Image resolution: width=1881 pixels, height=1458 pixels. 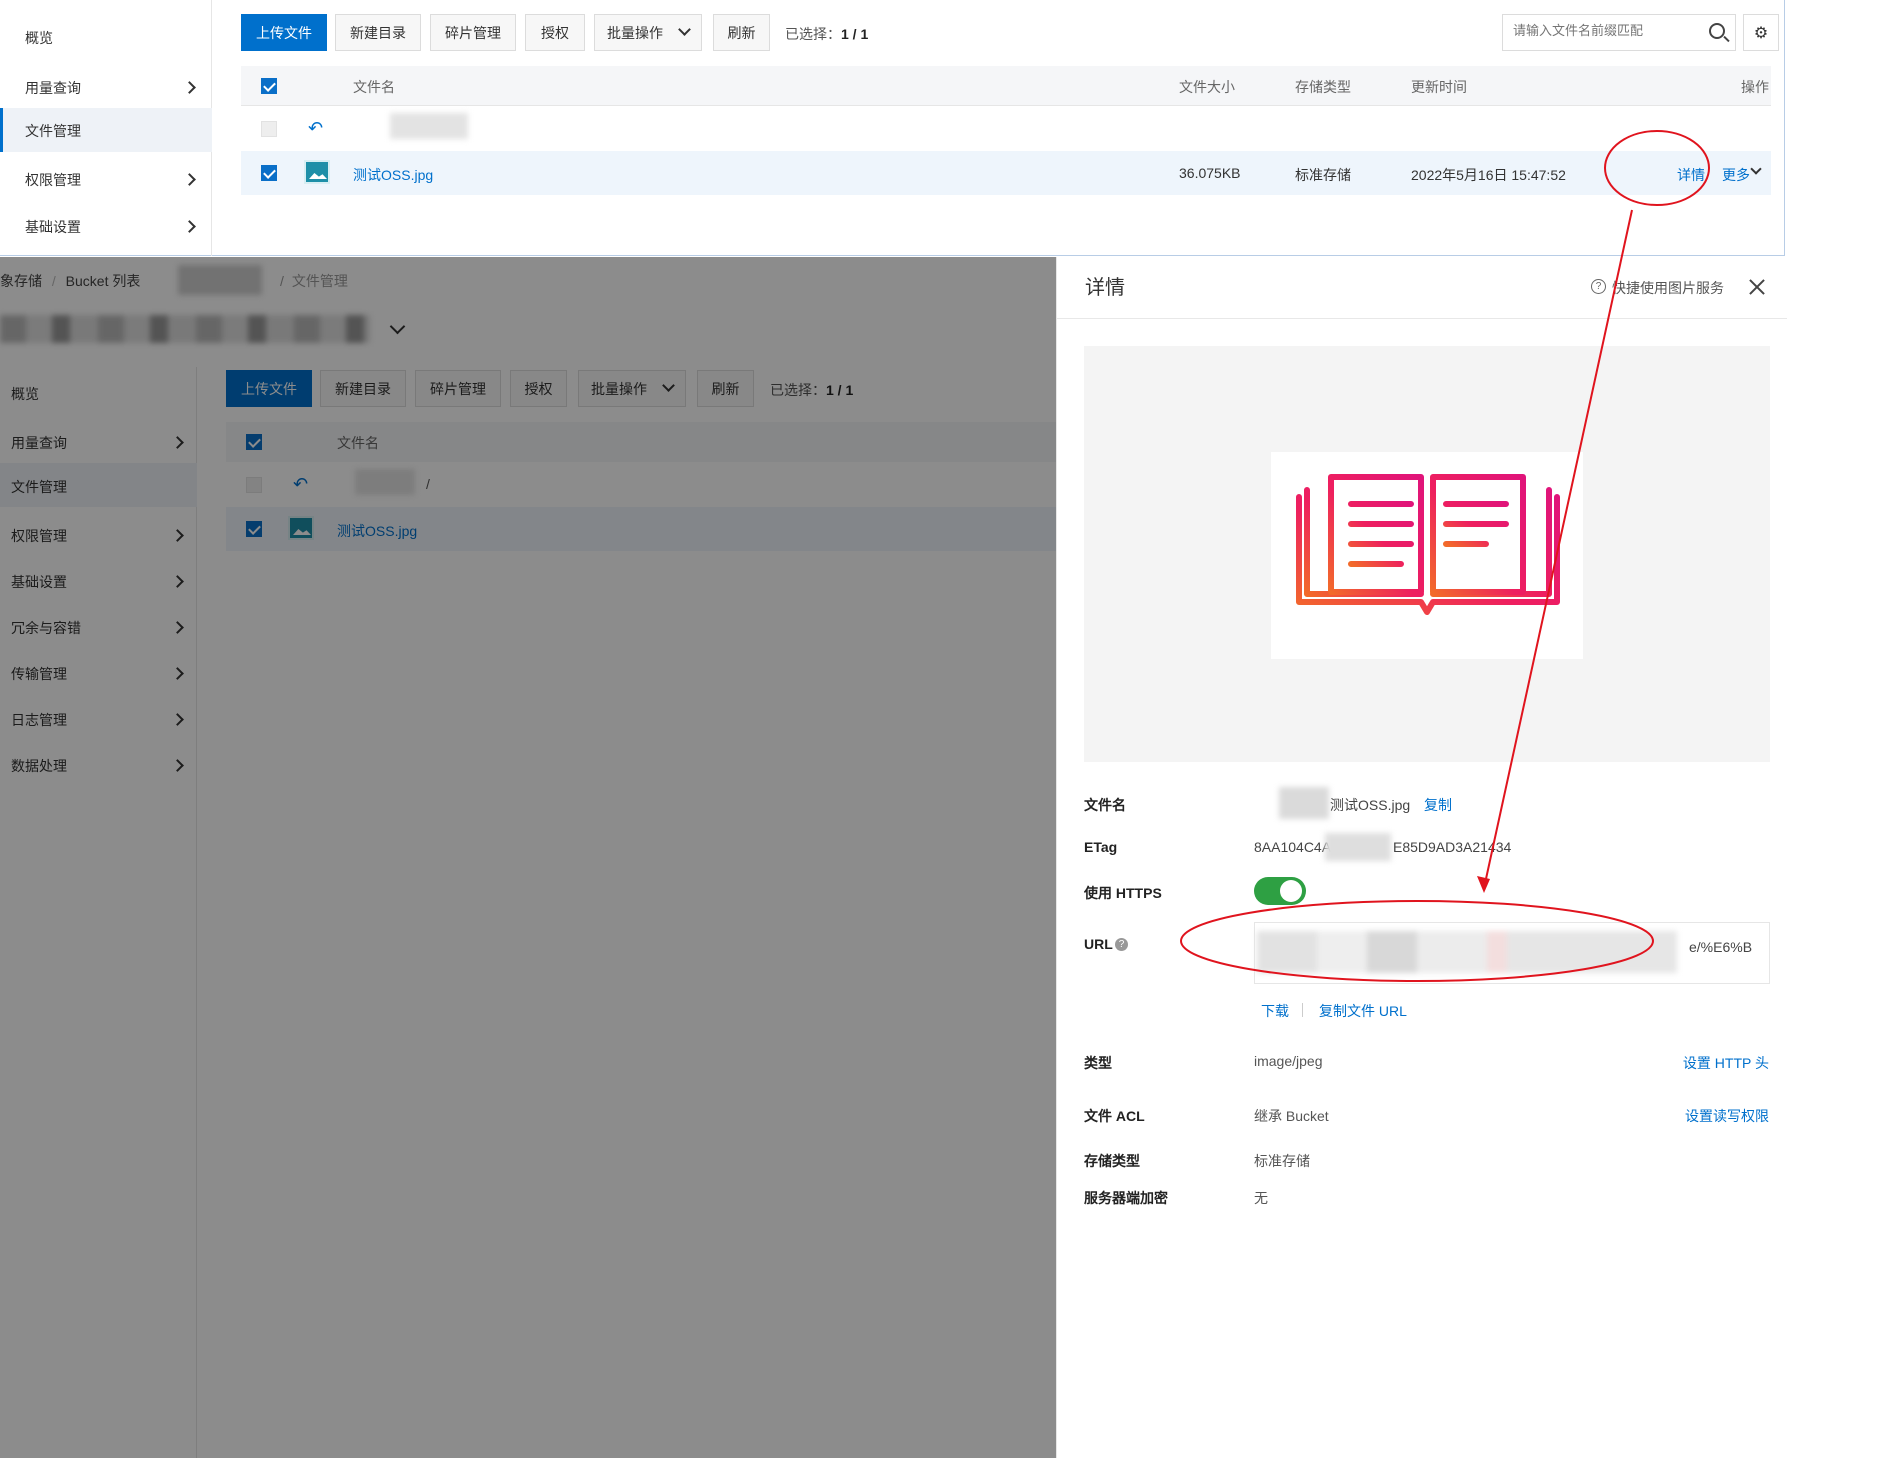 I want to click on set-acl-link: 设置读写权限, so click(x=1727, y=1116).